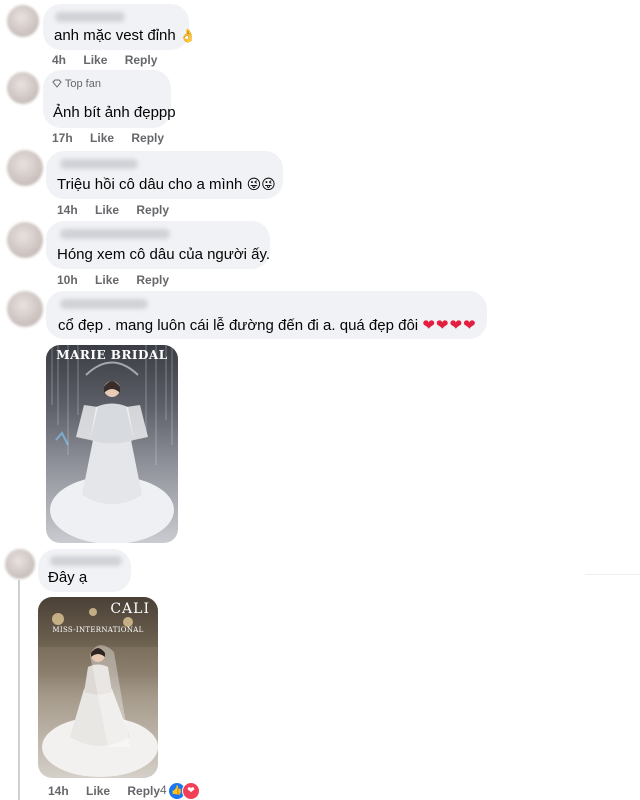  I want to click on photo-subtitle: MISS-INTERNATIONAL, so click(98, 630).